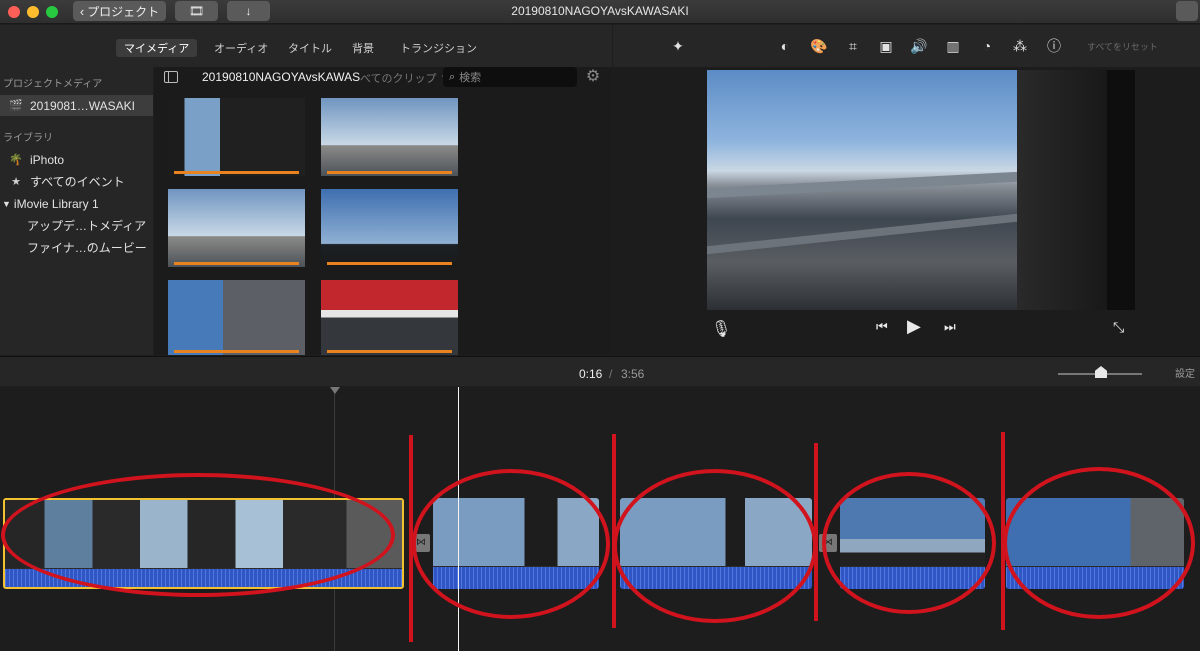 This screenshot has height=651, width=1200. What do you see at coordinates (510, 77) in the screenshot?
I see `search-input: ⌕ 検索` at bounding box center [510, 77].